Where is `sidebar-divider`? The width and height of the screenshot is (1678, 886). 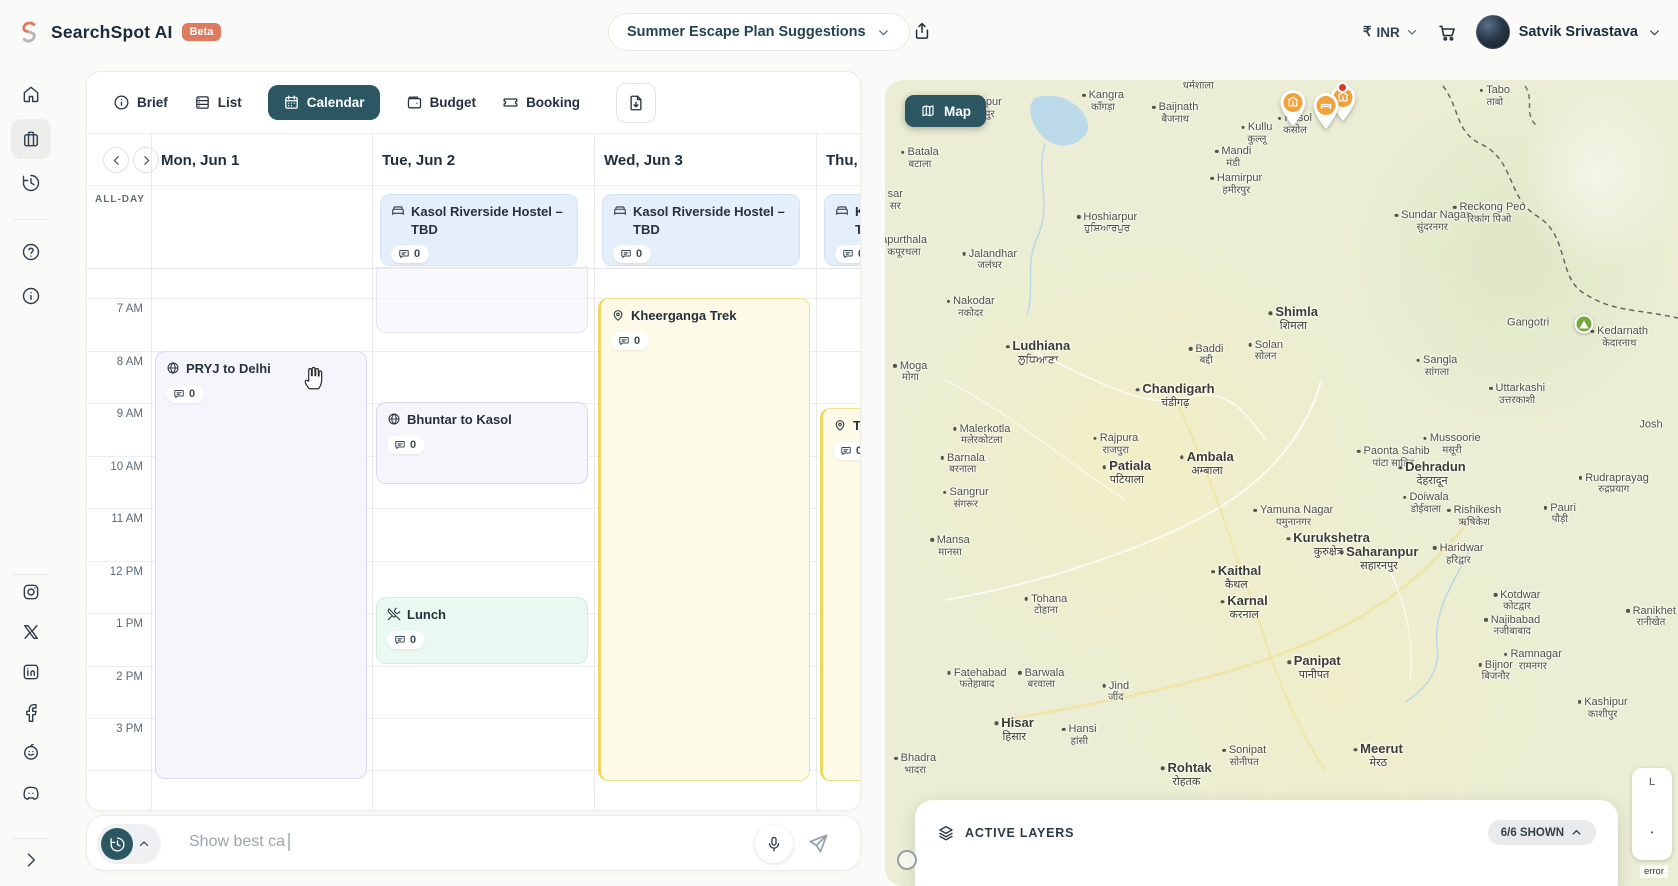 sidebar-divider is located at coordinates (31, 838).